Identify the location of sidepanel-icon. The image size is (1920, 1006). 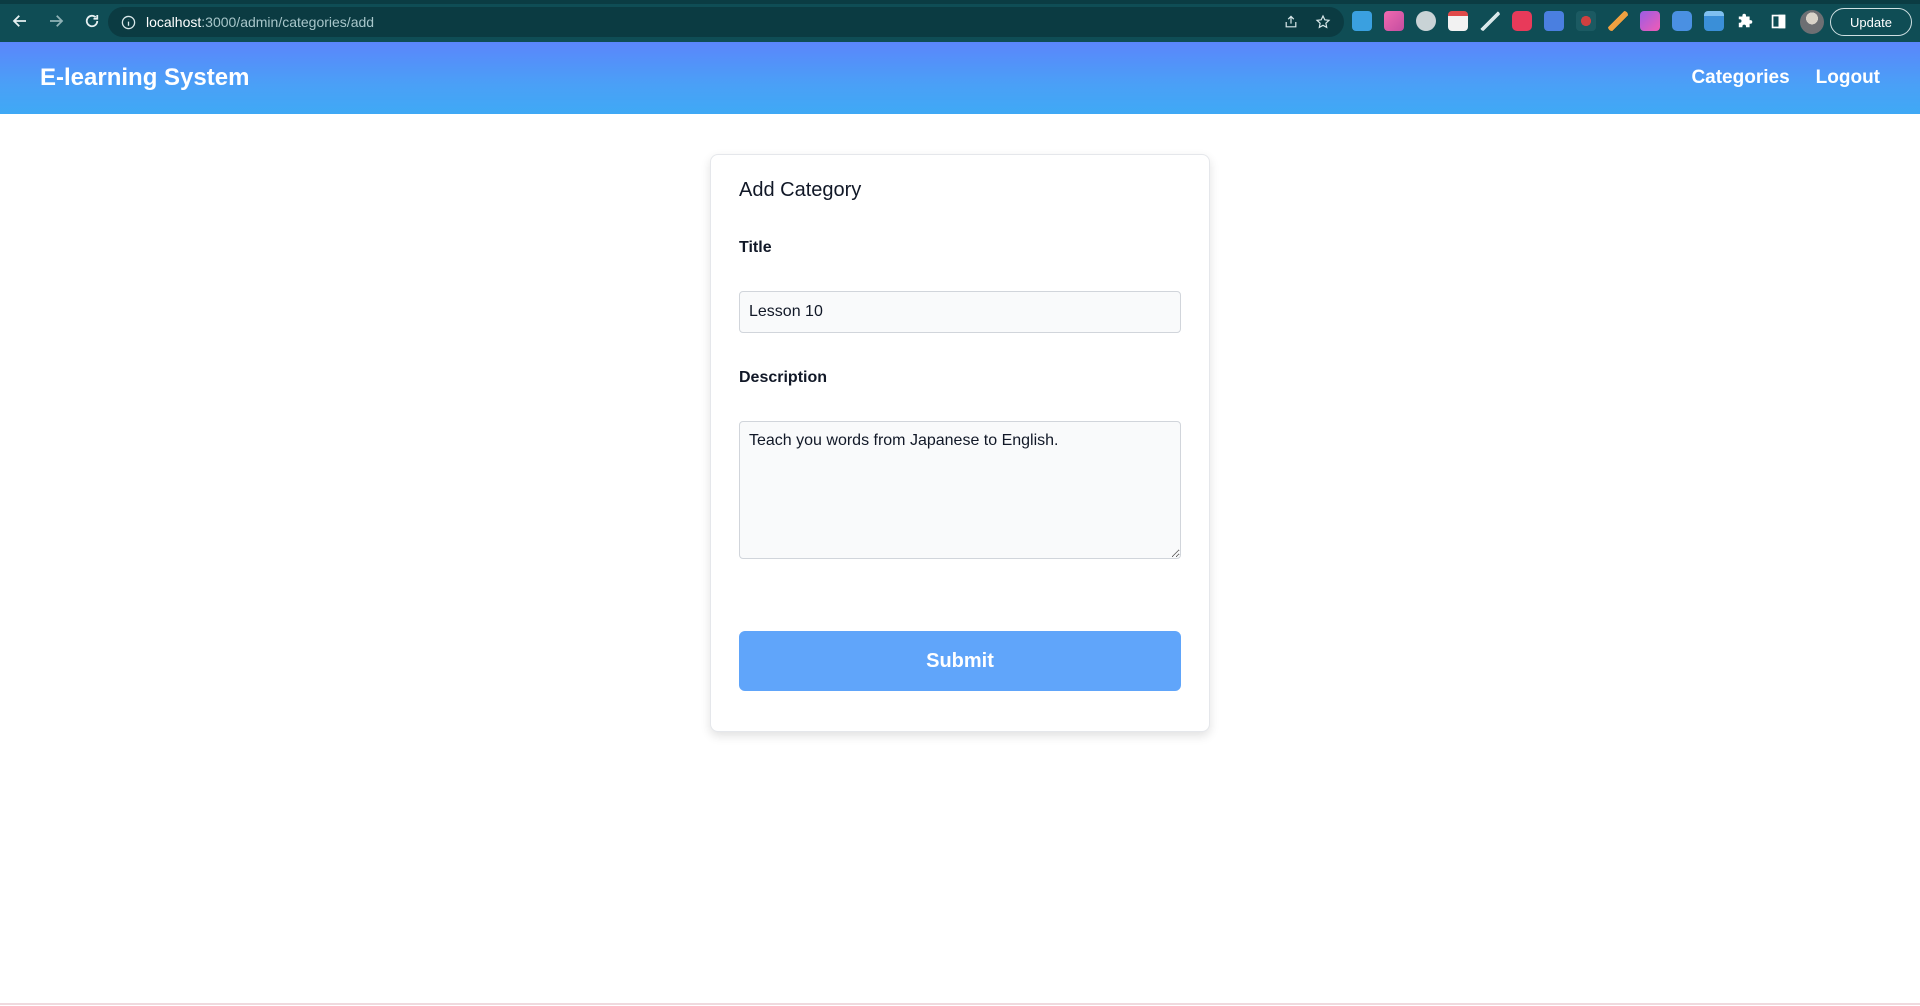
(1778, 21).